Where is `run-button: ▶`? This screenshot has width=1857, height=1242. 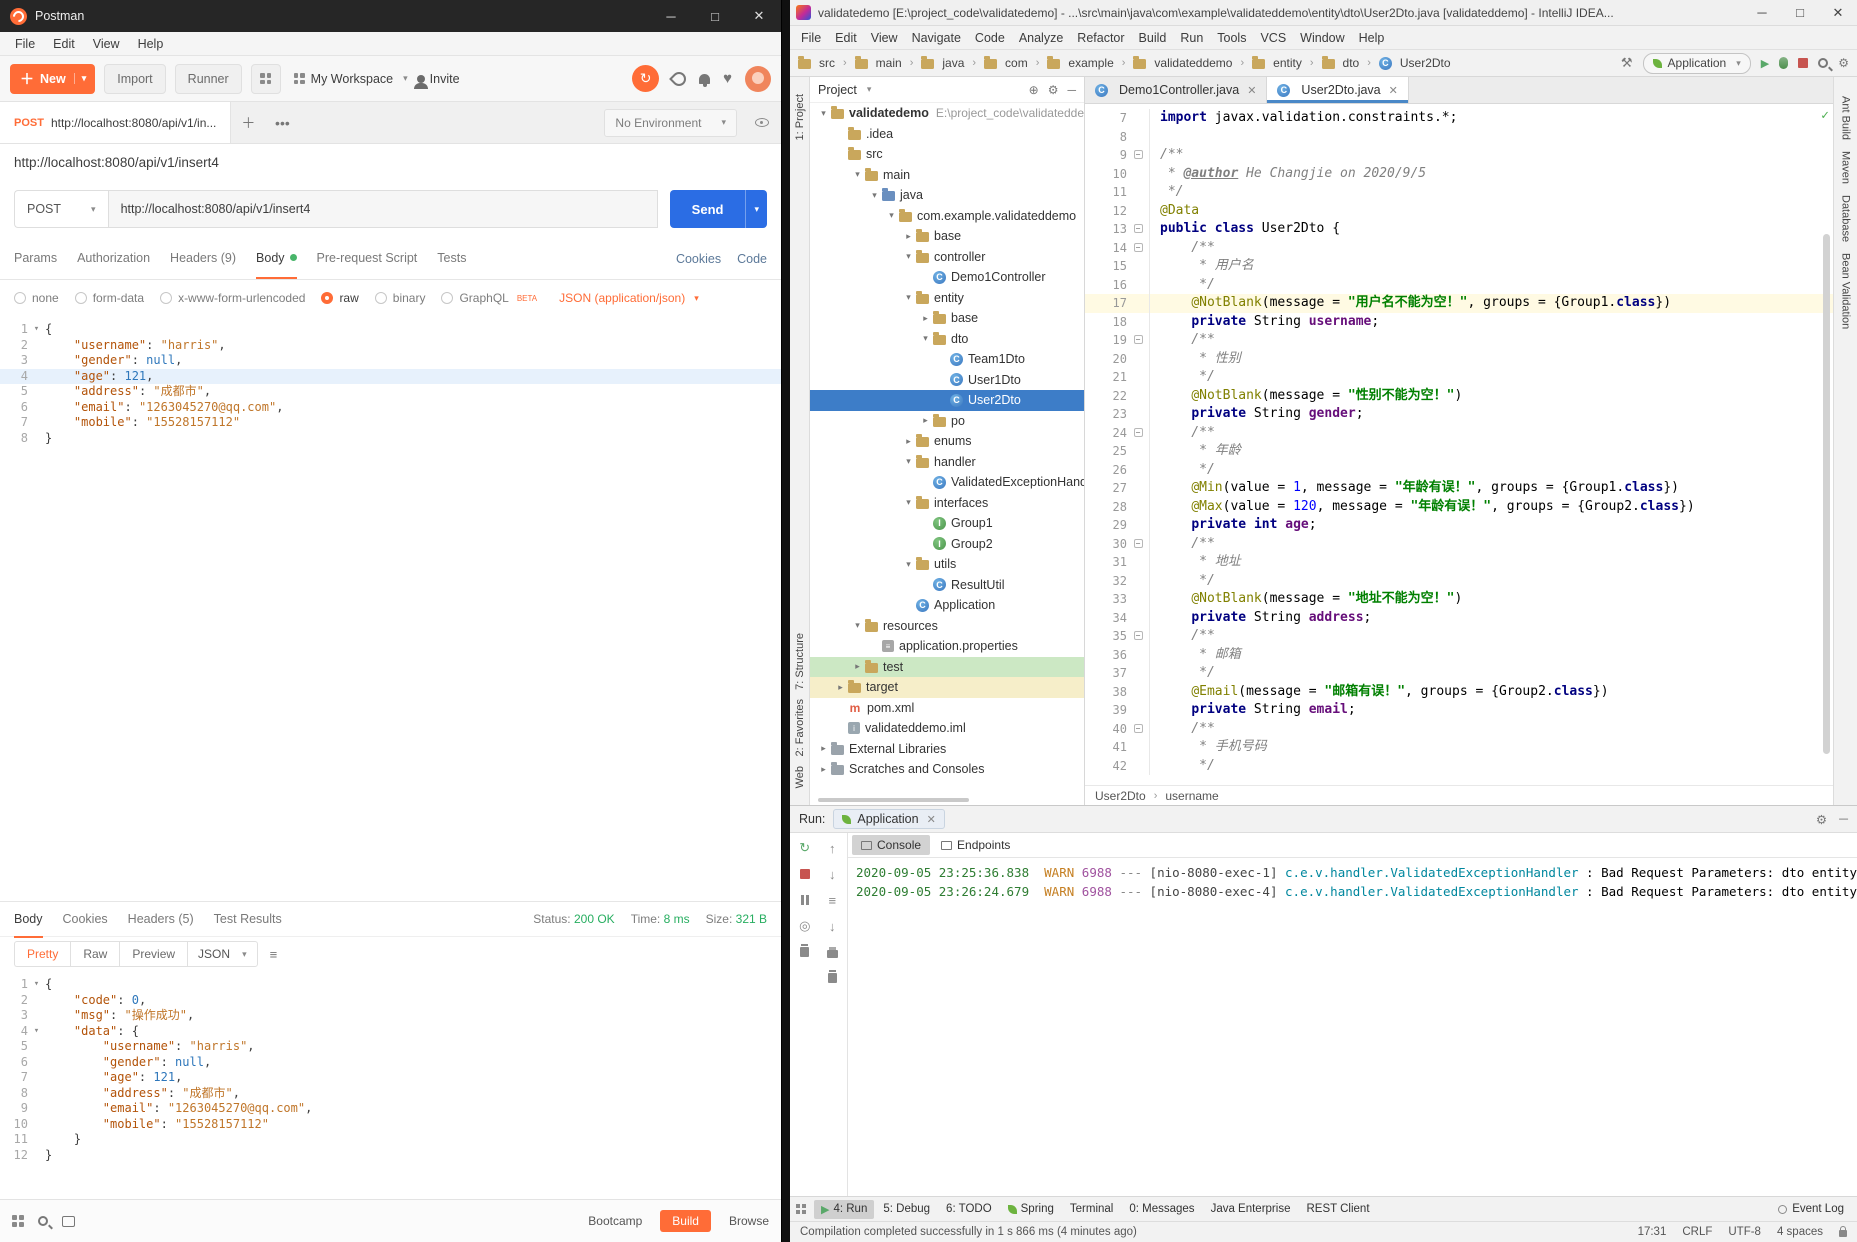
run-button: ▶ is located at coordinates (1765, 63).